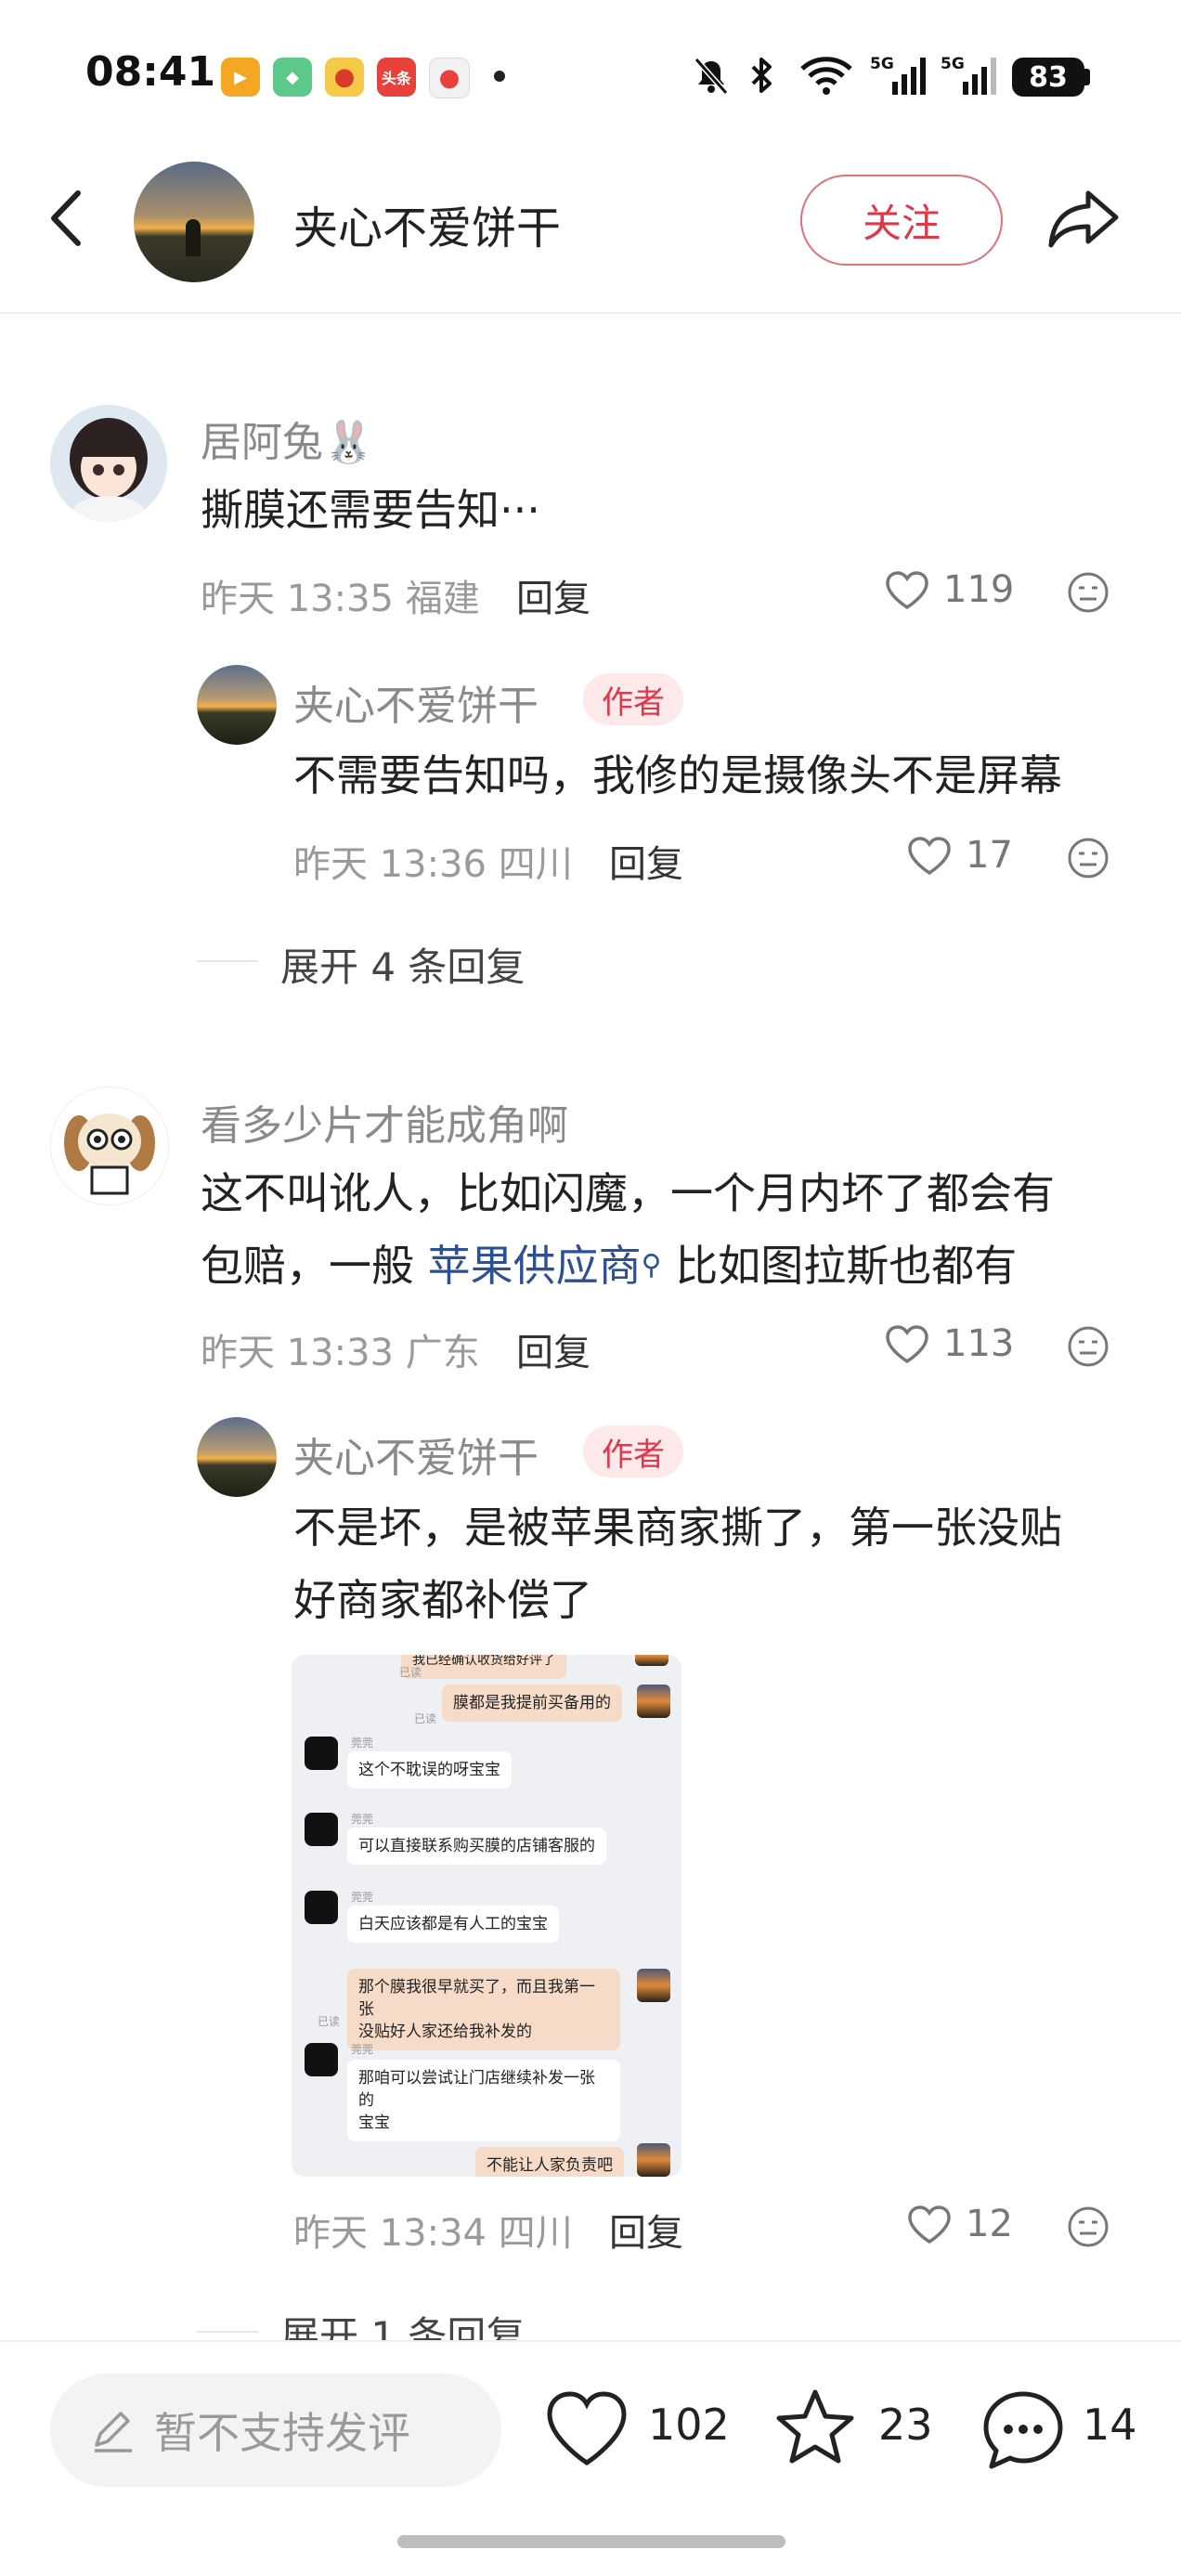 The height and width of the screenshot is (2576, 1181). I want to click on expand-replies-button: 展开 4 条回复, so click(402, 964).